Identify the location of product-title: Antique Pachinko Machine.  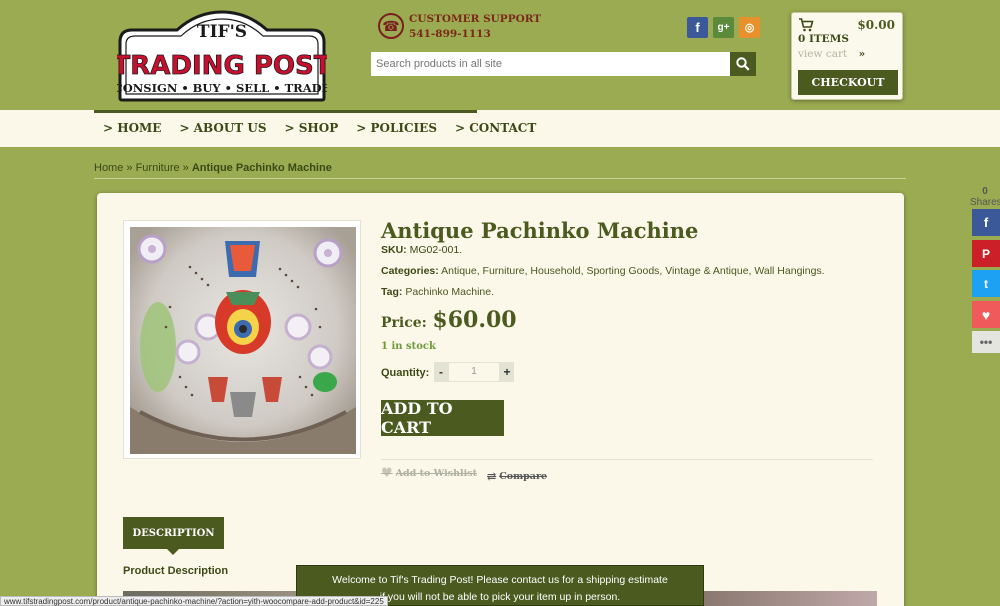
(540, 230).